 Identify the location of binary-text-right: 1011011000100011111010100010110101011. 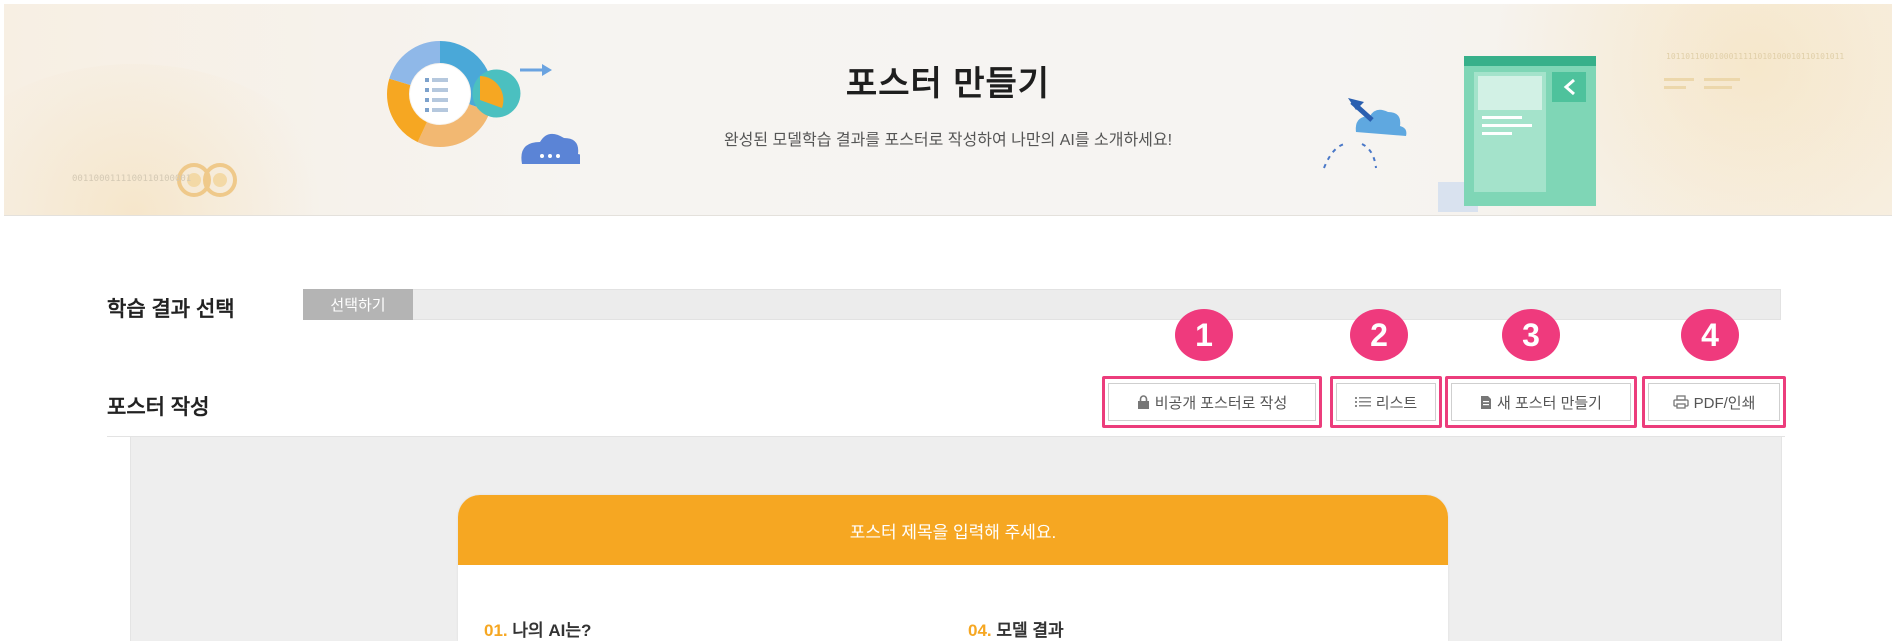
(1755, 56).